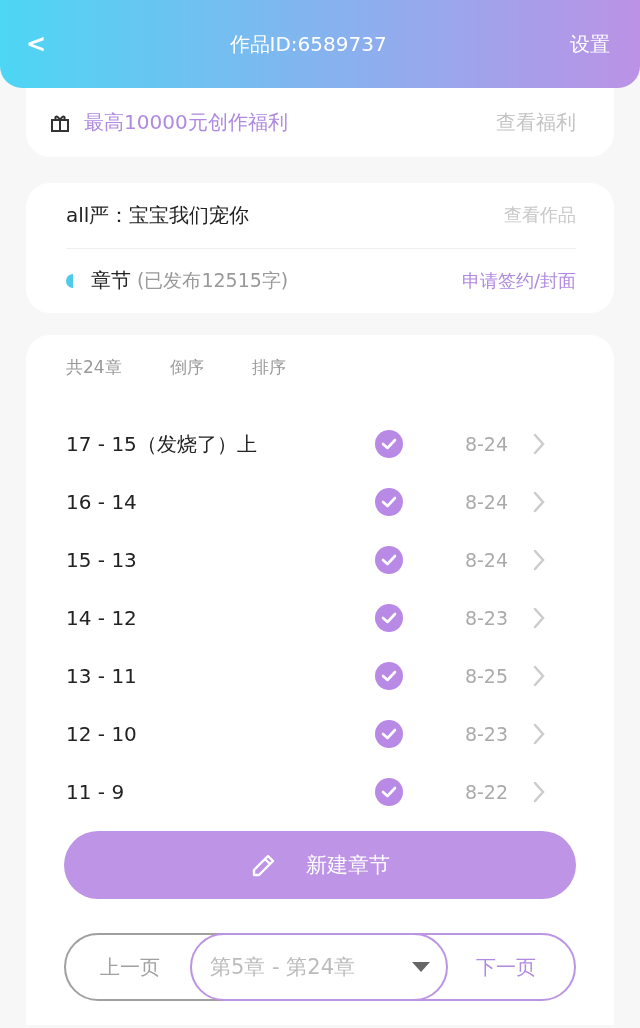  Describe the element at coordinates (308, 44) in the screenshot. I see `page-title: 作品ID:6589737` at that location.